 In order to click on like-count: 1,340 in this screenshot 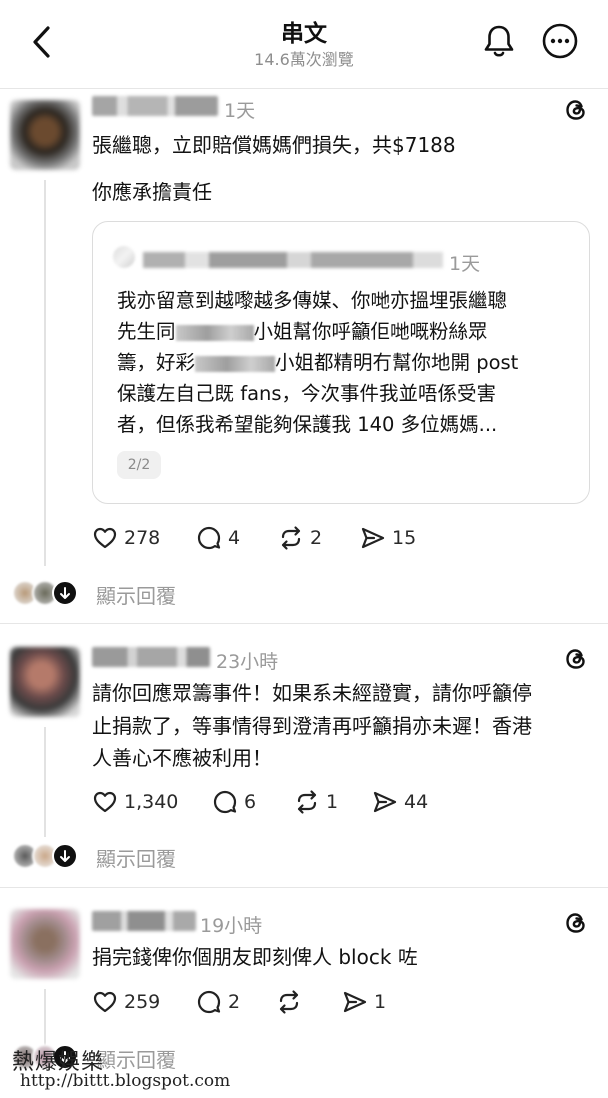, I will do `click(151, 802)`.